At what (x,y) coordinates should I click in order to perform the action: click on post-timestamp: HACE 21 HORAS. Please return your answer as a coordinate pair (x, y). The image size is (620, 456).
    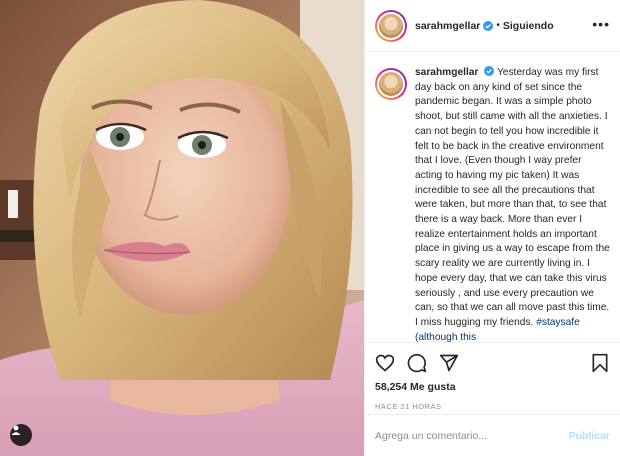
    Looking at the image, I should click on (408, 406).